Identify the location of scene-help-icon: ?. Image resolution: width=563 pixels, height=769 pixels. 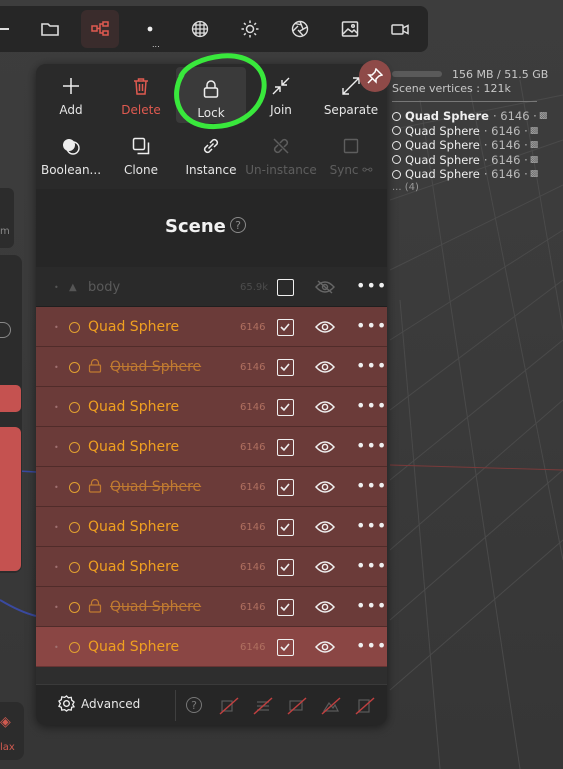
(238, 225).